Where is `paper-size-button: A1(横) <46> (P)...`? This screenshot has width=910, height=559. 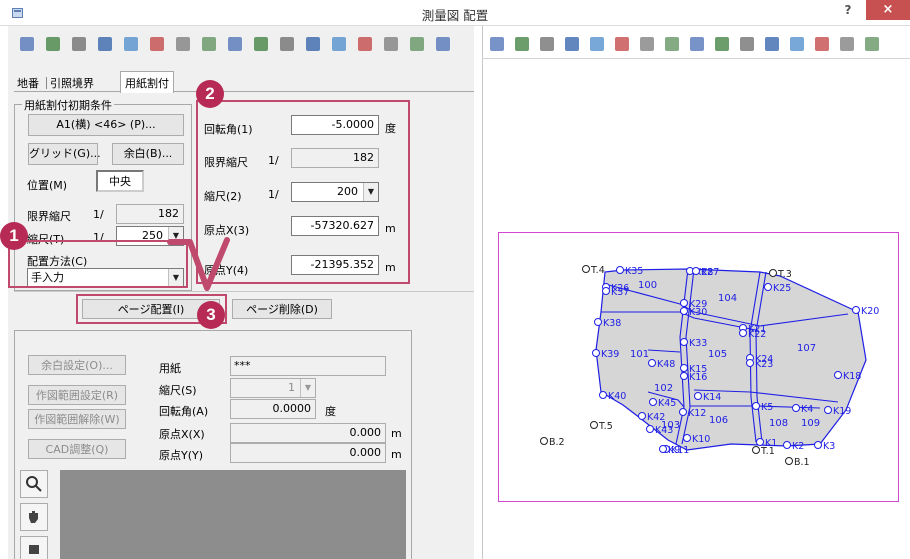
paper-size-button: A1(横) <46> (P)... is located at coordinates (106, 125).